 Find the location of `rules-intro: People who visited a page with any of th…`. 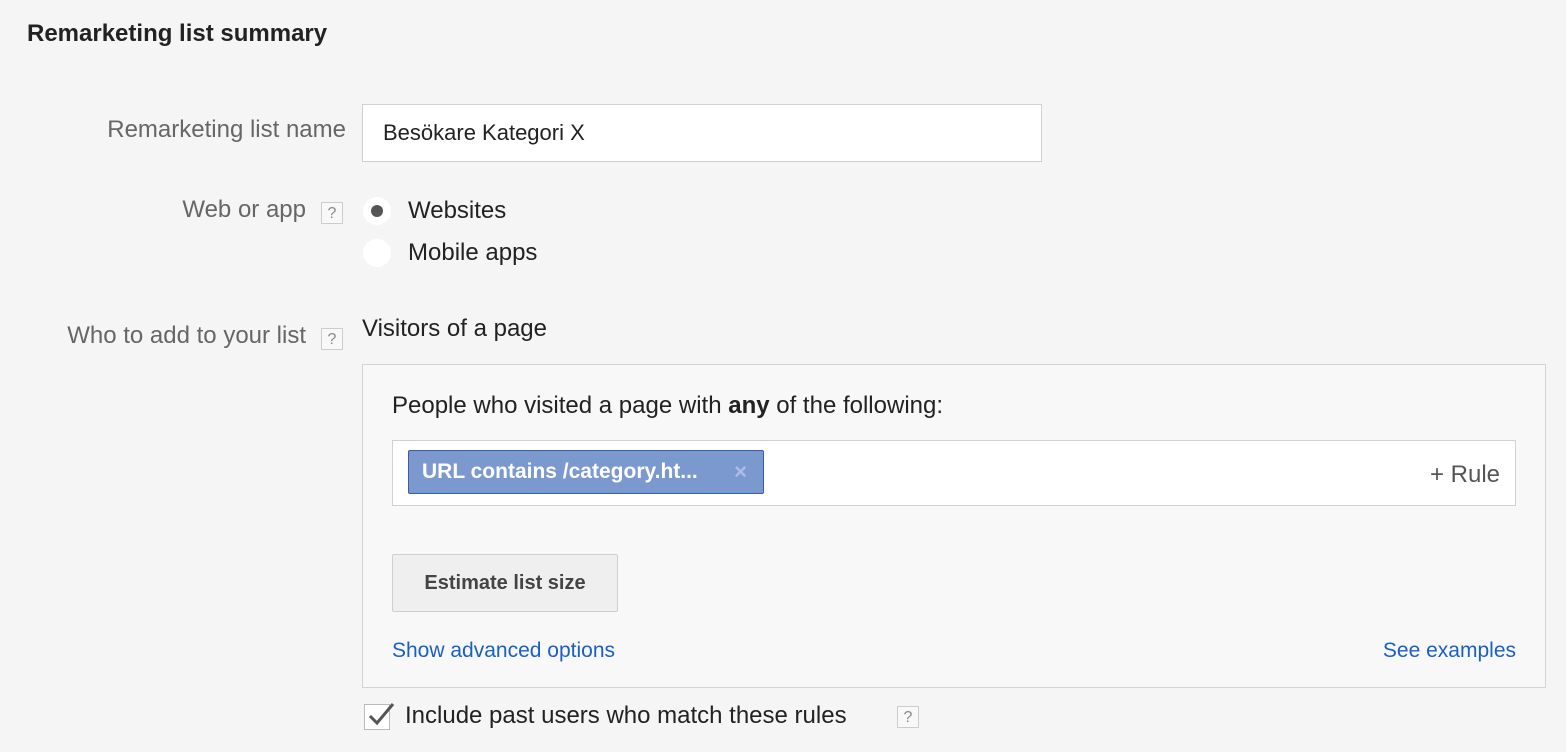

rules-intro: People who visited a page with any of th… is located at coordinates (667, 406).